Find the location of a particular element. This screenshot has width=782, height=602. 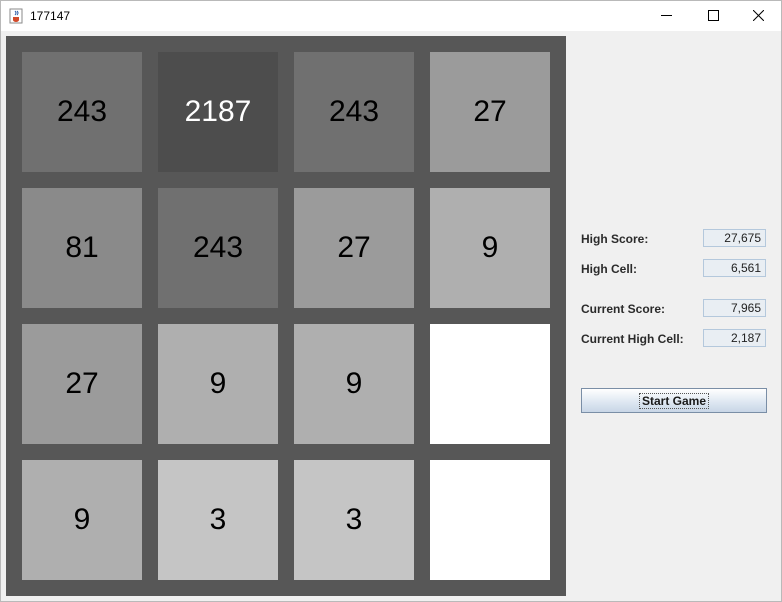

minimize-button is located at coordinates (666, 15).